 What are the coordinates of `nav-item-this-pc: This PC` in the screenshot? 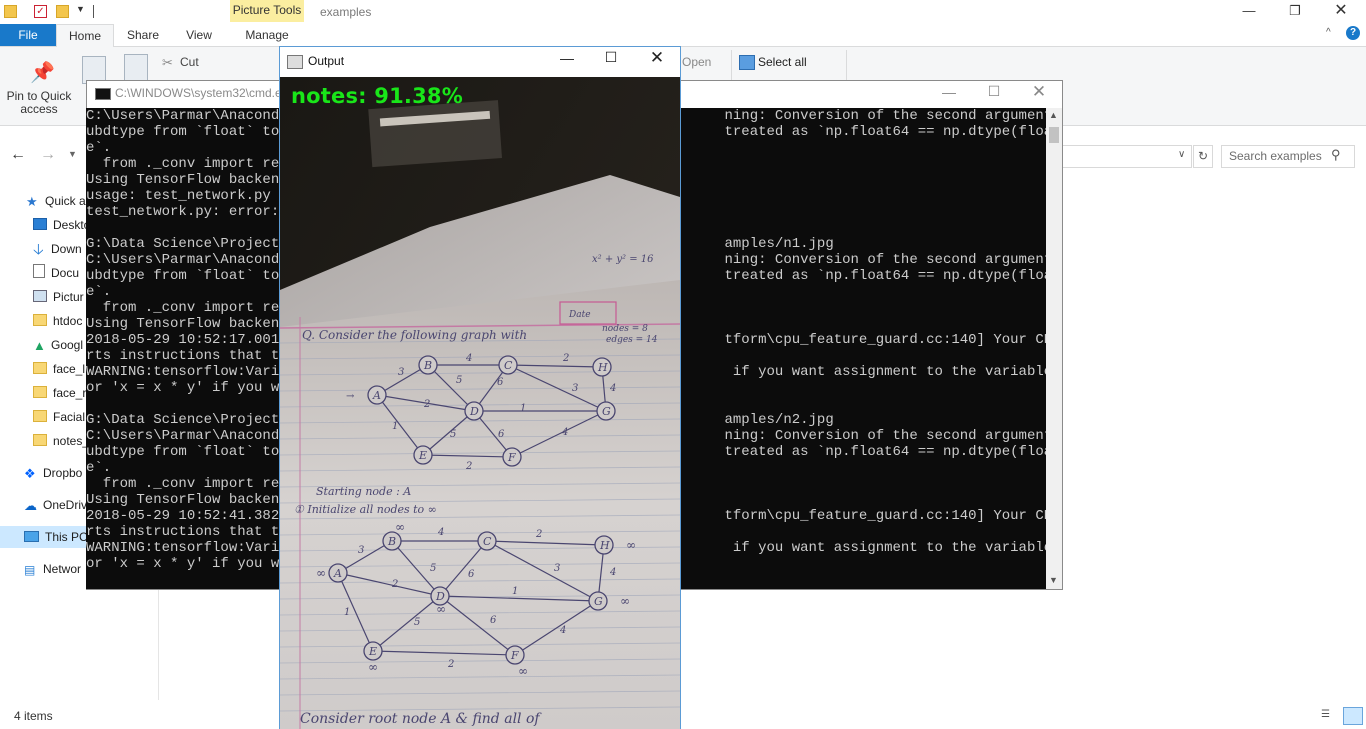 It's located at (56, 537).